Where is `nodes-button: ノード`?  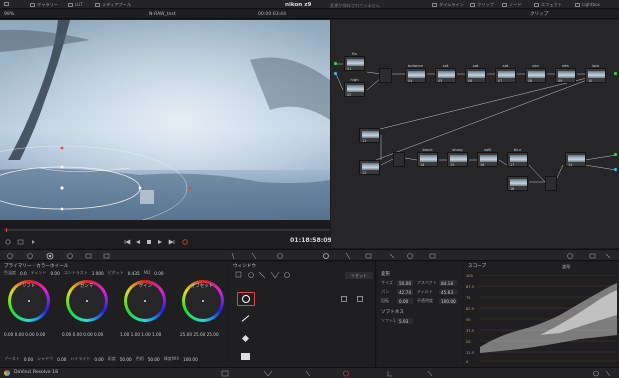
nodes-button: ノード is located at coordinates (512, 4).